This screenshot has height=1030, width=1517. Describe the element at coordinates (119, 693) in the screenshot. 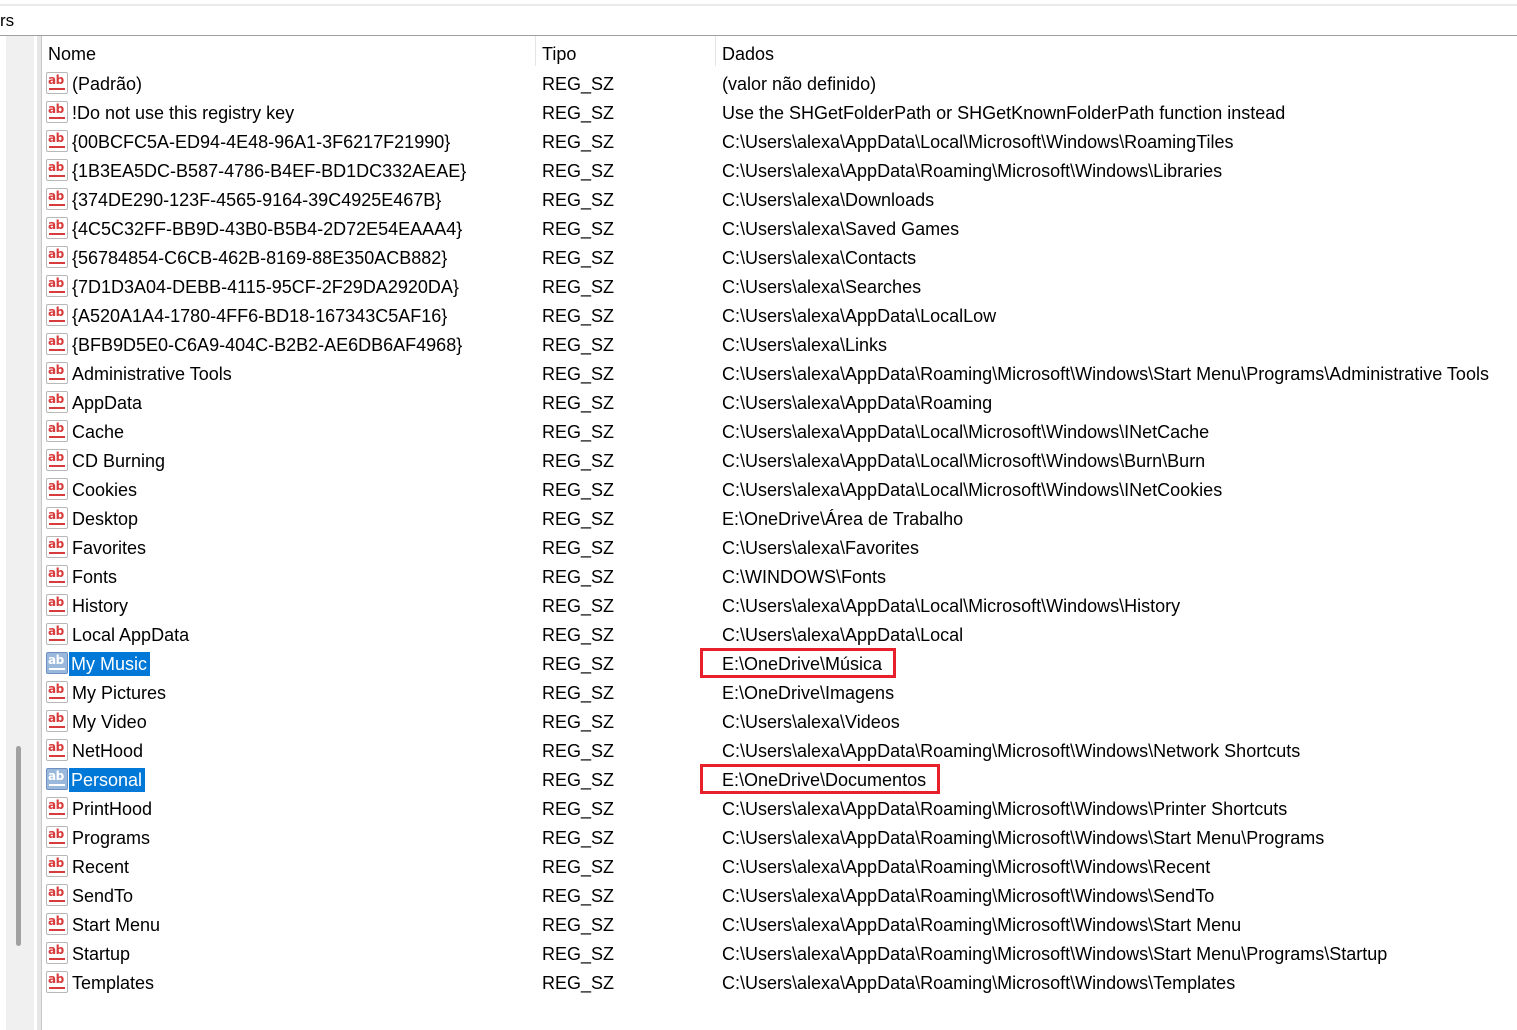

I see `value-name: My Pictures` at that location.